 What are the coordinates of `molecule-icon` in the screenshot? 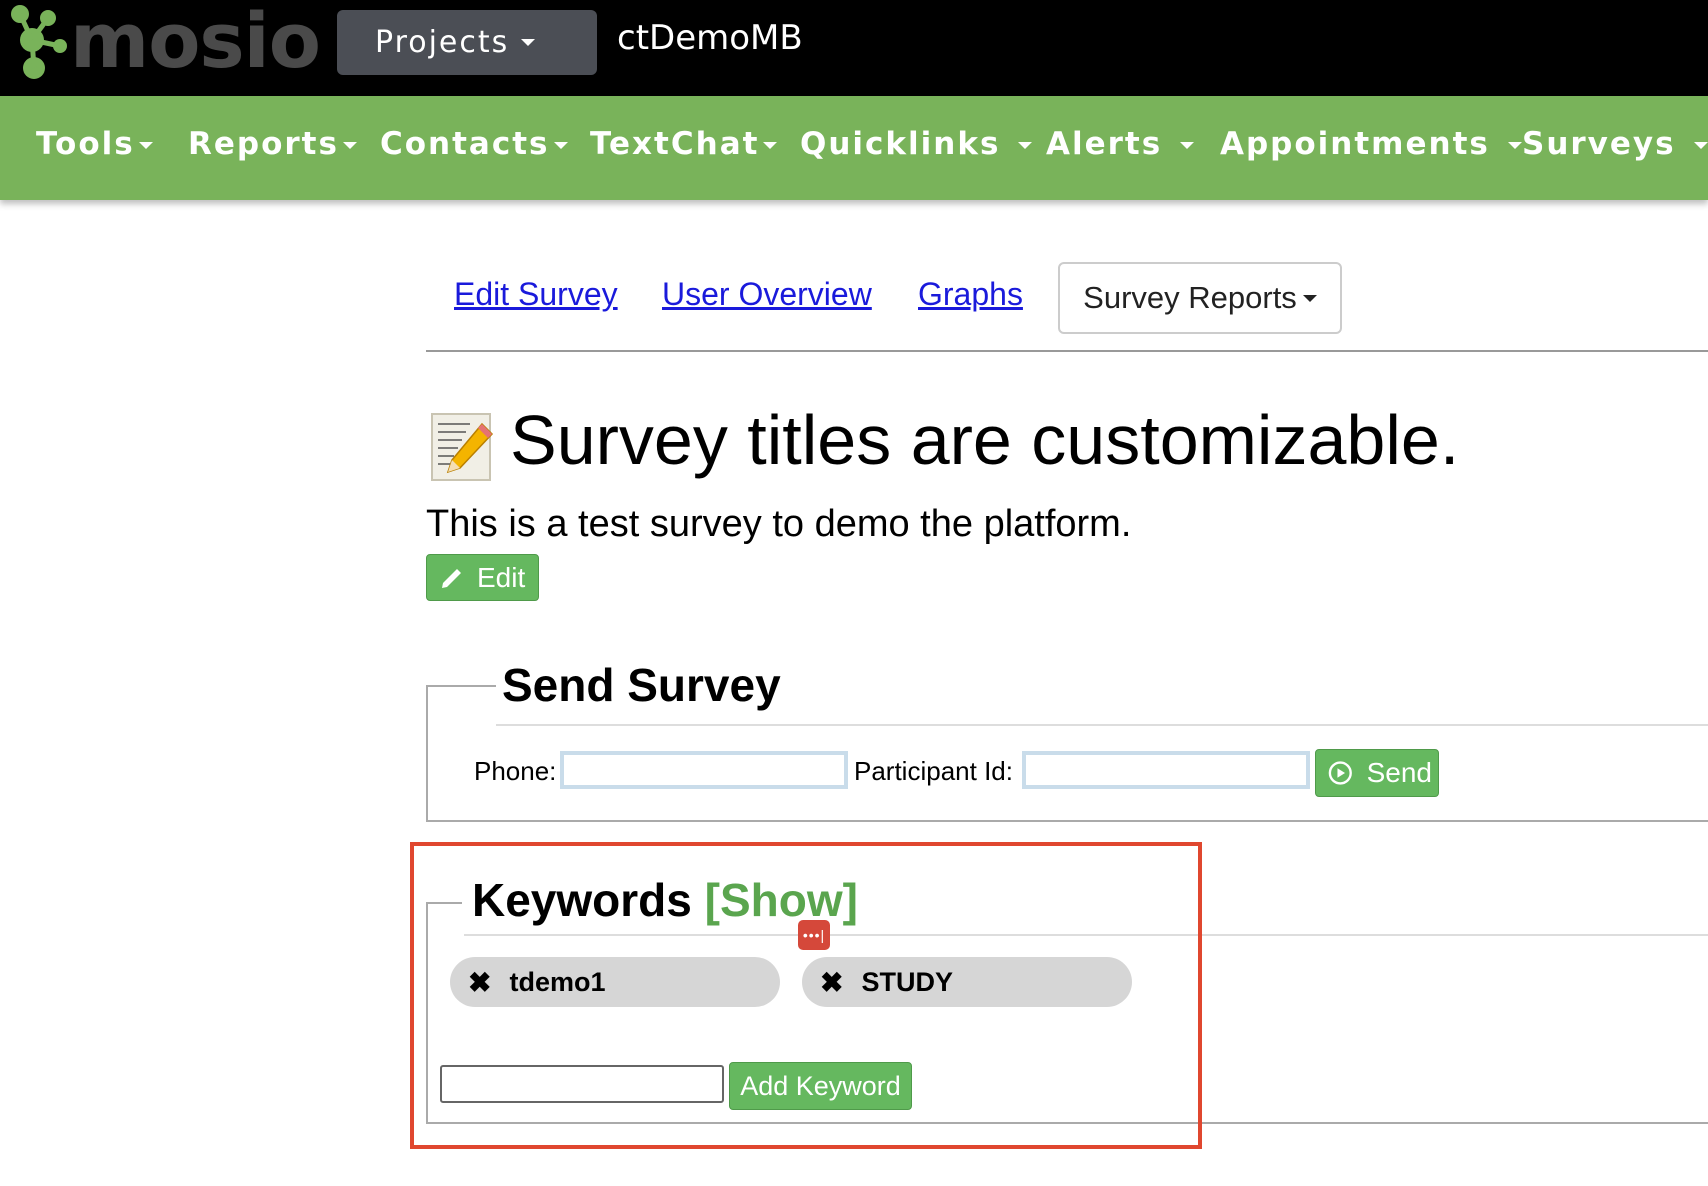 It's located at (39, 42).